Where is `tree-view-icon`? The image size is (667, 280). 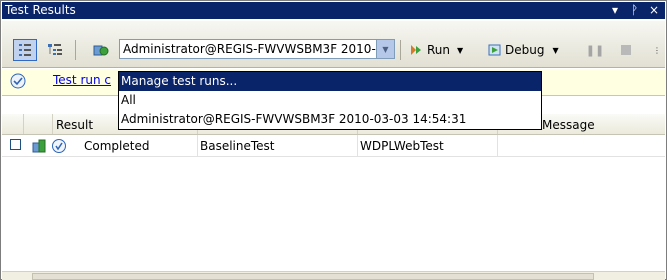 tree-view-icon is located at coordinates (55, 50).